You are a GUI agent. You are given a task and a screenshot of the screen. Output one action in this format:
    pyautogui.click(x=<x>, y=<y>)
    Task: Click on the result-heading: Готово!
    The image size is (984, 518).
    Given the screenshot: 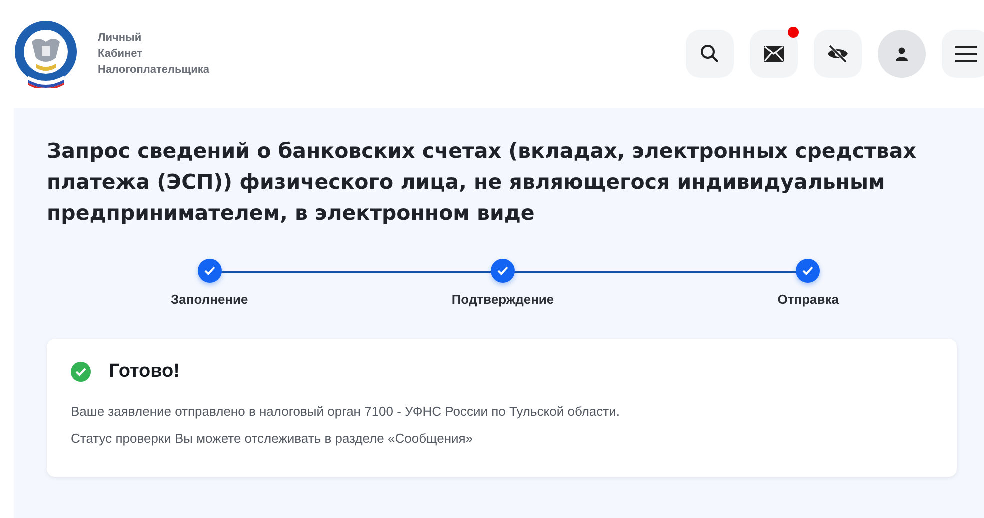 What is the action you would take?
    pyautogui.click(x=144, y=372)
    